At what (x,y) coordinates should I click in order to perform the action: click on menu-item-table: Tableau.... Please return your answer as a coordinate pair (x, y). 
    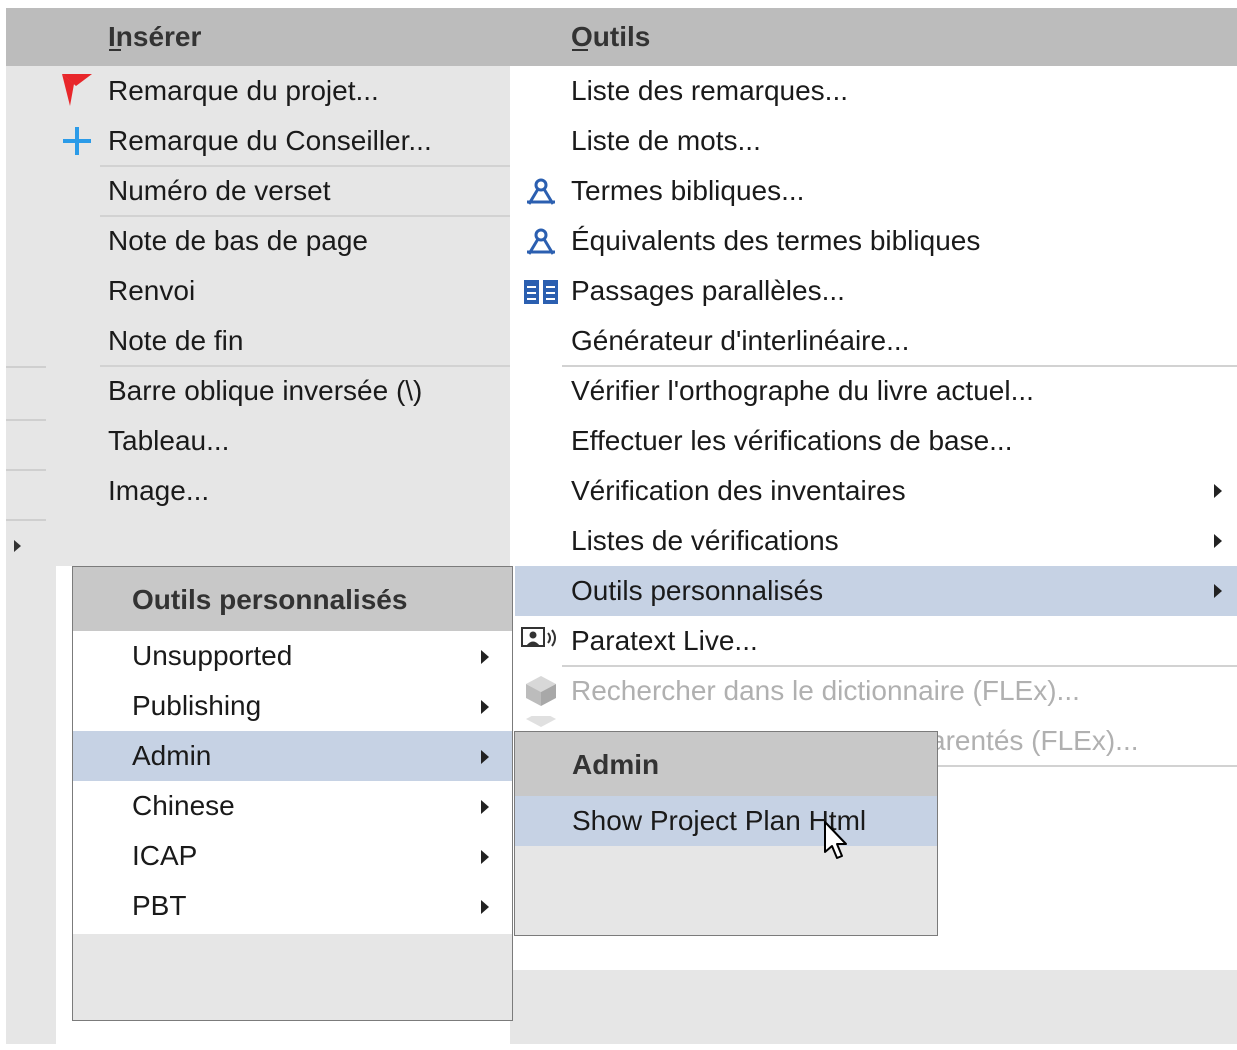
    Looking at the image, I should click on (168, 441).